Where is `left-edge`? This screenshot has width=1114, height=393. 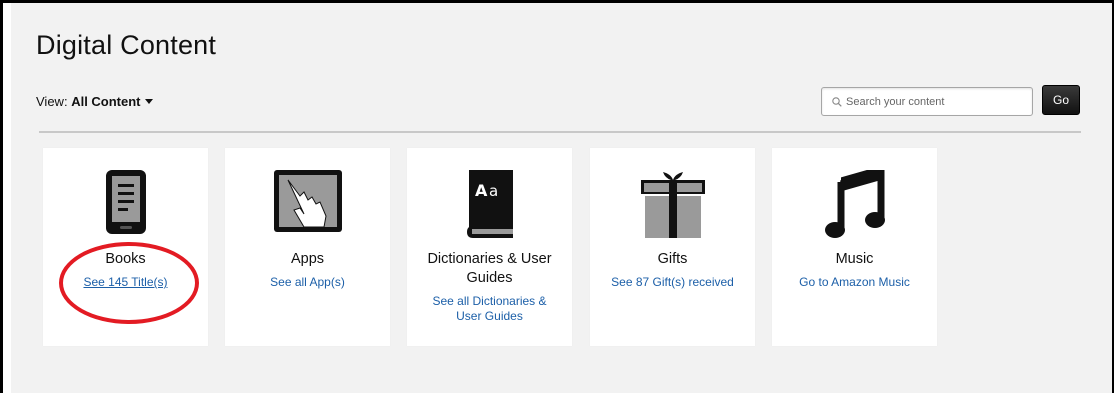
left-edge is located at coordinates (7, 198).